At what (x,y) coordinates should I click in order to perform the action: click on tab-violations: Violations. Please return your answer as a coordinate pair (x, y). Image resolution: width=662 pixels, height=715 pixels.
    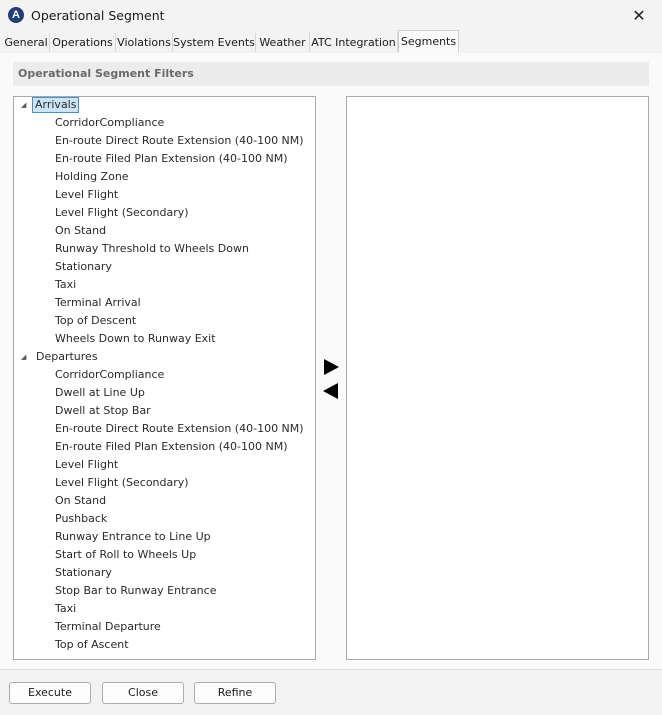
    Looking at the image, I should click on (144, 42).